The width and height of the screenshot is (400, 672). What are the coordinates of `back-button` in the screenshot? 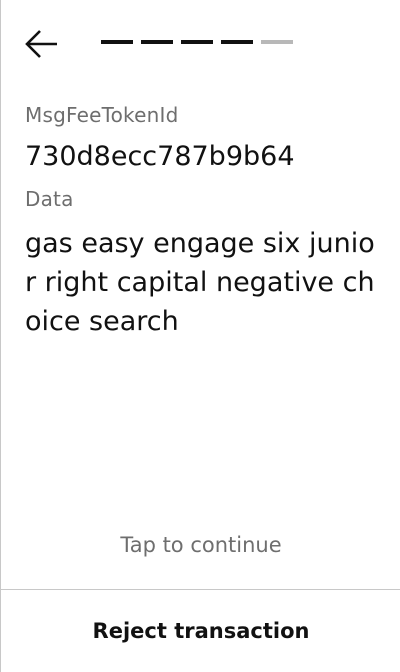 It's located at (42, 44).